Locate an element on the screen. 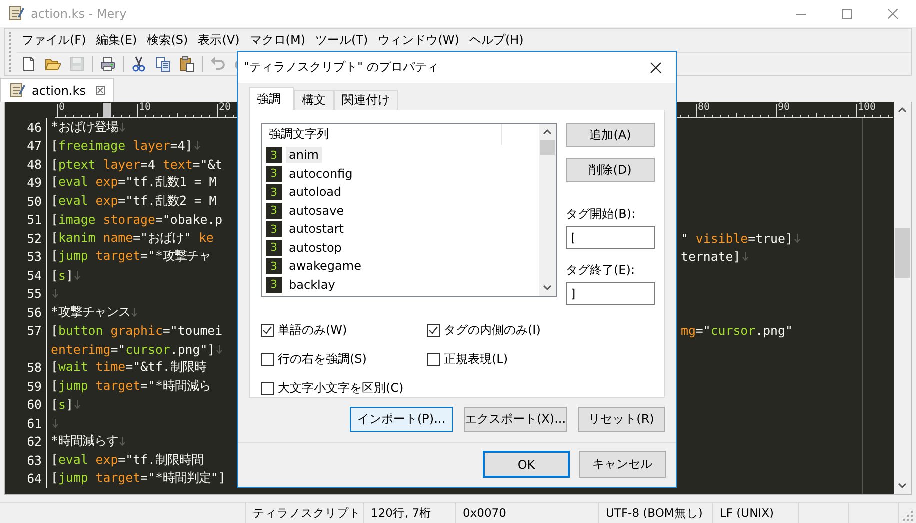 Image resolution: width=916 pixels, height=523 pixels. code-line: enterimg="cursor.png"] is located at coordinates (133, 349).